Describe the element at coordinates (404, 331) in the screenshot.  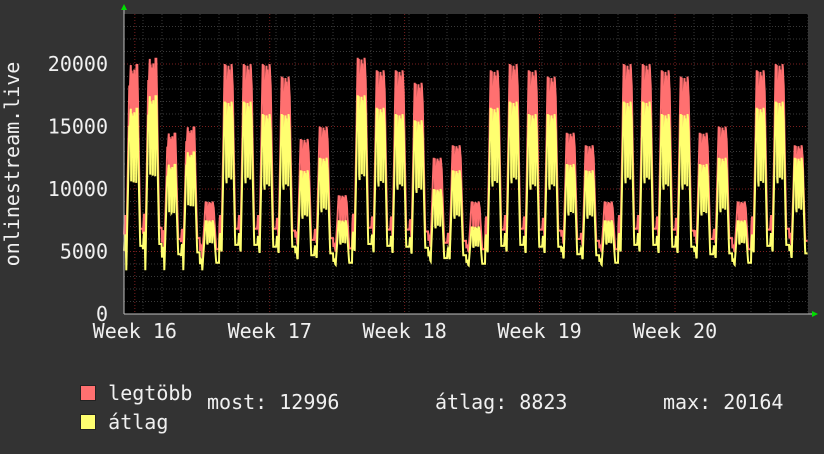
I see `x-tick-label: Week 18` at that location.